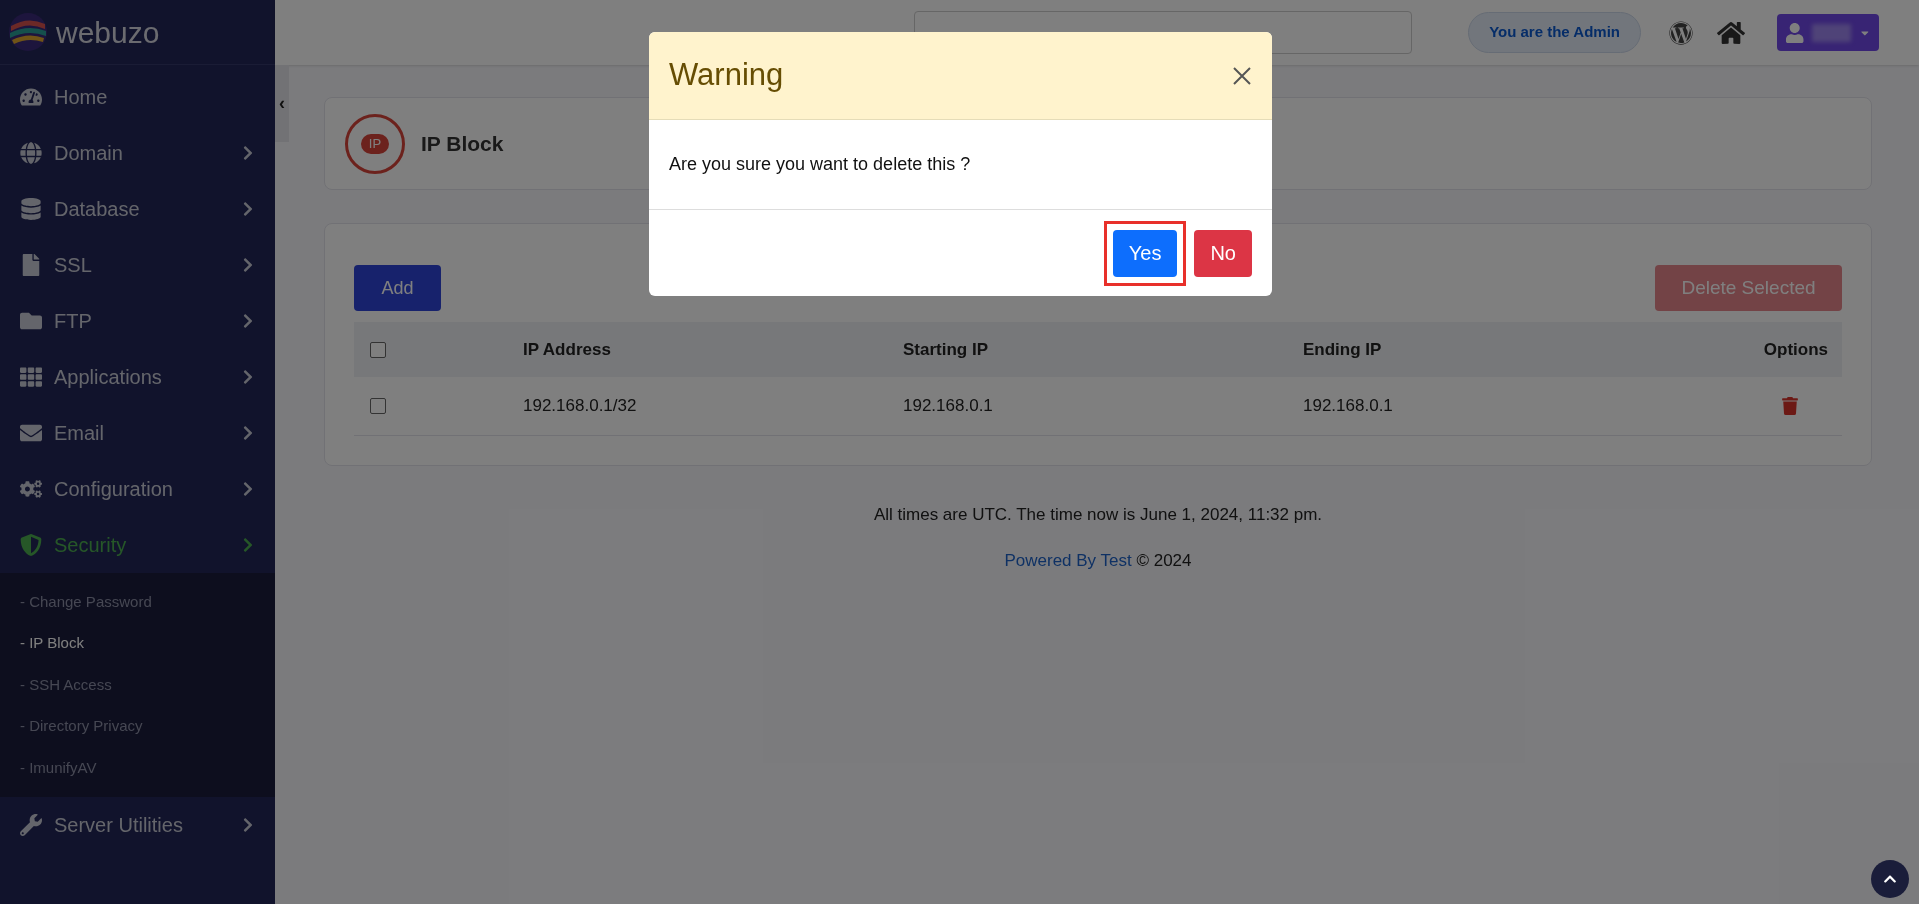  I want to click on no-button: No, so click(1223, 253).